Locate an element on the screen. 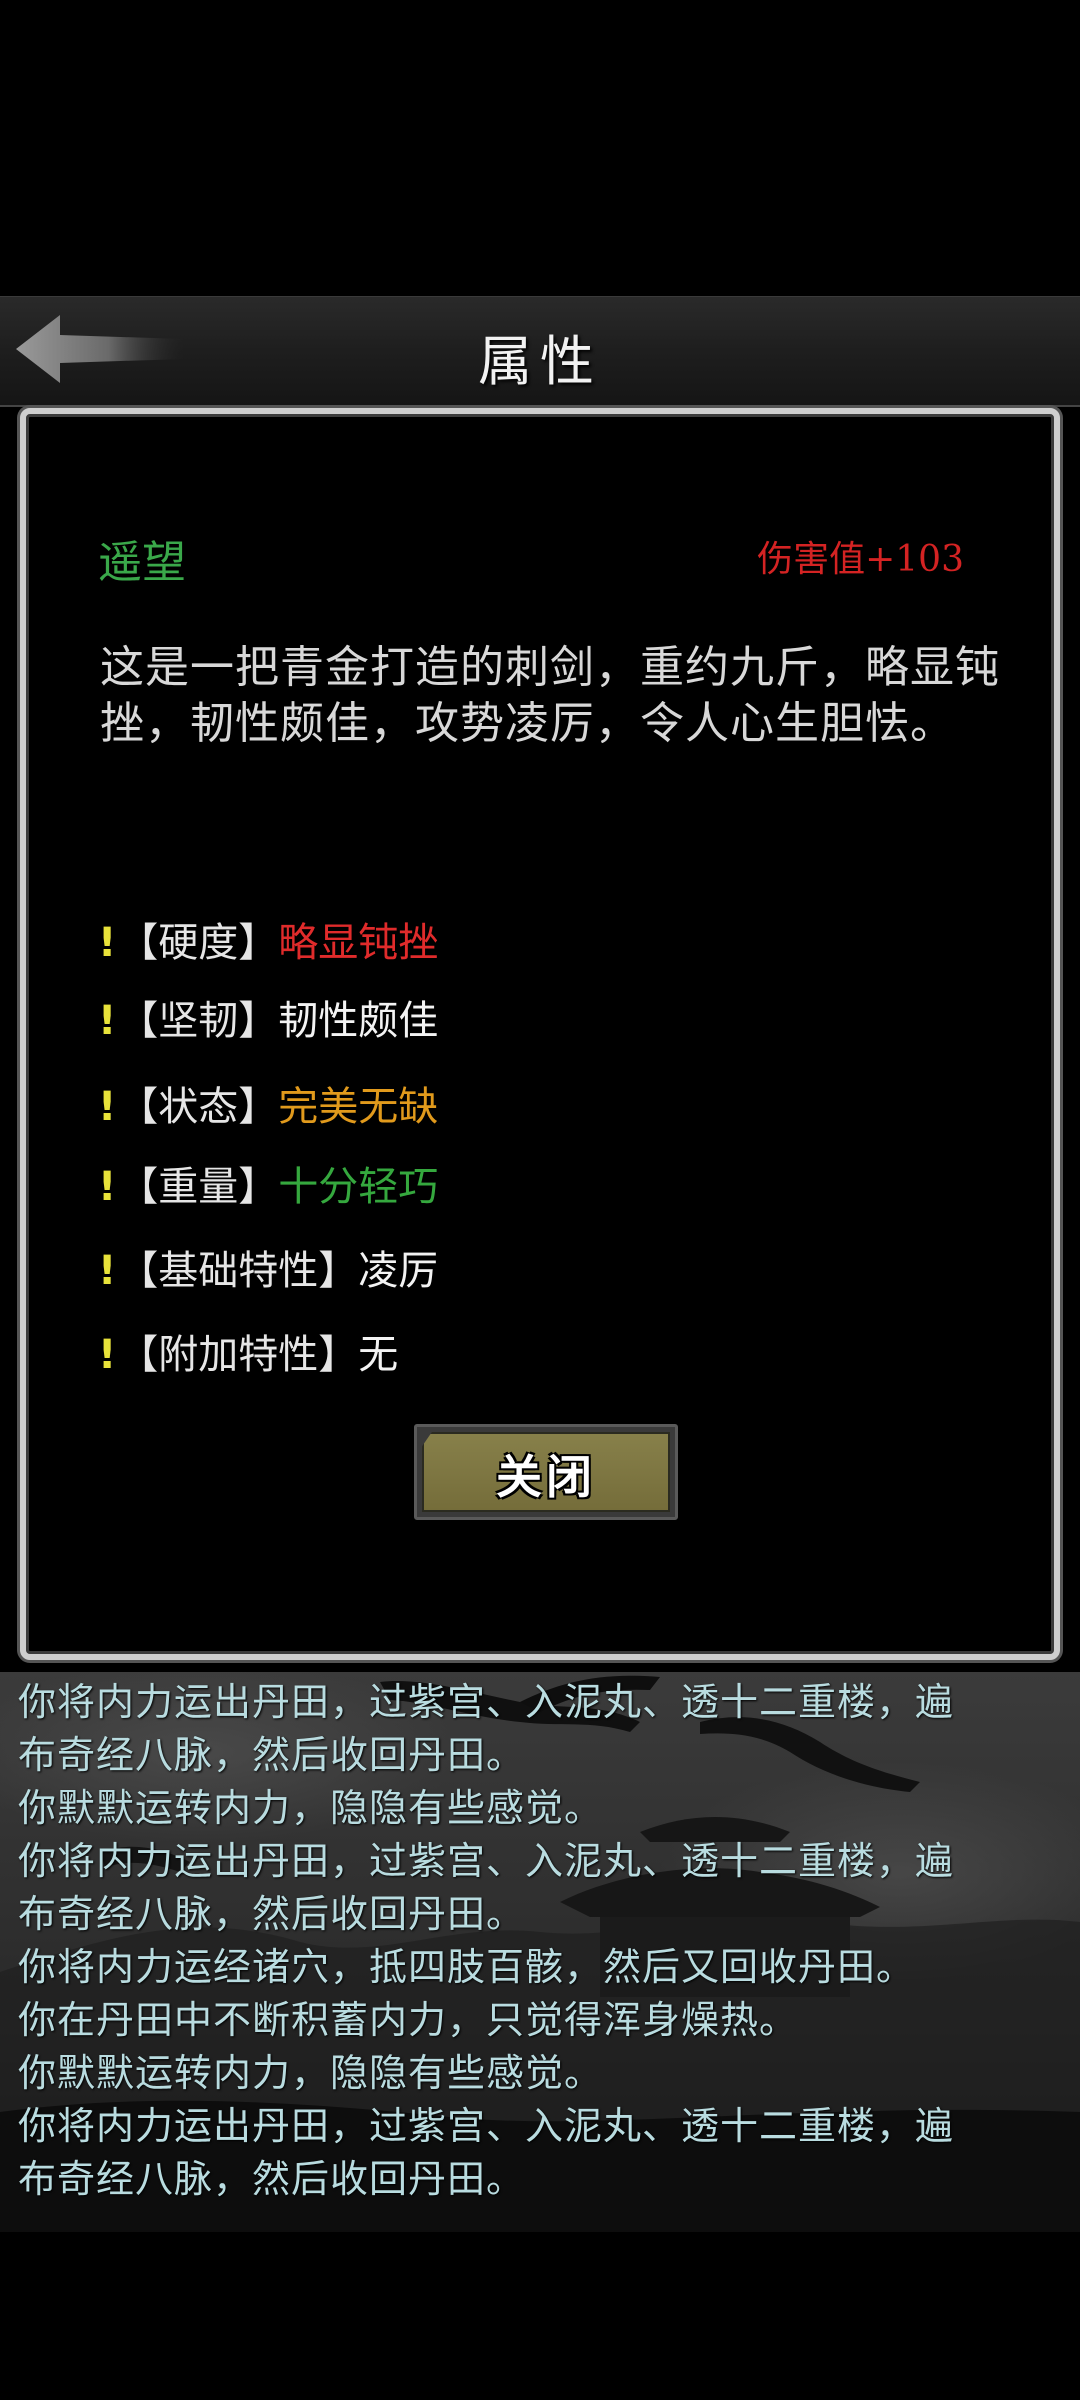 The height and width of the screenshot is (2400, 1080). close-button-label: 关闭 is located at coordinates (546, 1477).